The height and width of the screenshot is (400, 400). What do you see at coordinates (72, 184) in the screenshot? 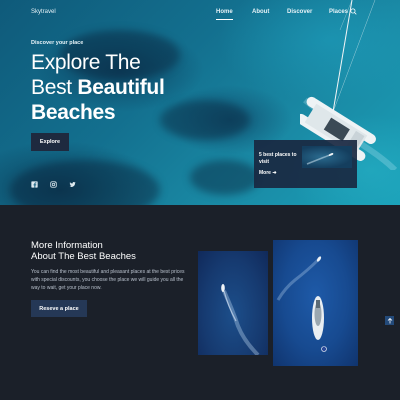
I see `twitter-icon` at bounding box center [72, 184].